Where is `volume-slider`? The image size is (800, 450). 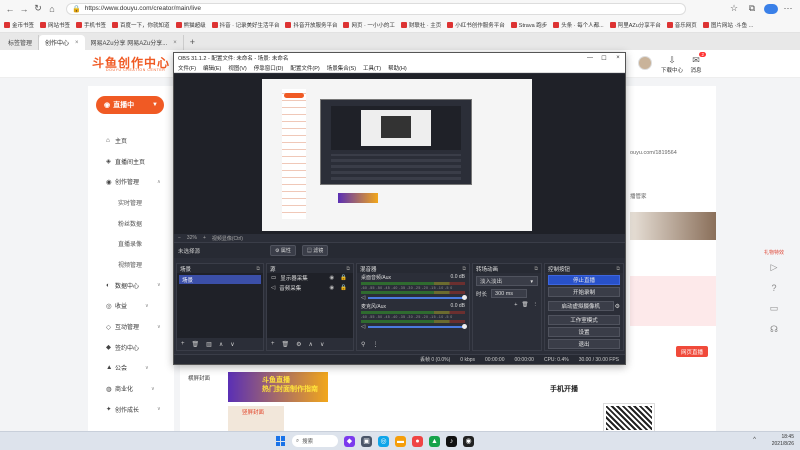 volume-slider is located at coordinates (417, 297).